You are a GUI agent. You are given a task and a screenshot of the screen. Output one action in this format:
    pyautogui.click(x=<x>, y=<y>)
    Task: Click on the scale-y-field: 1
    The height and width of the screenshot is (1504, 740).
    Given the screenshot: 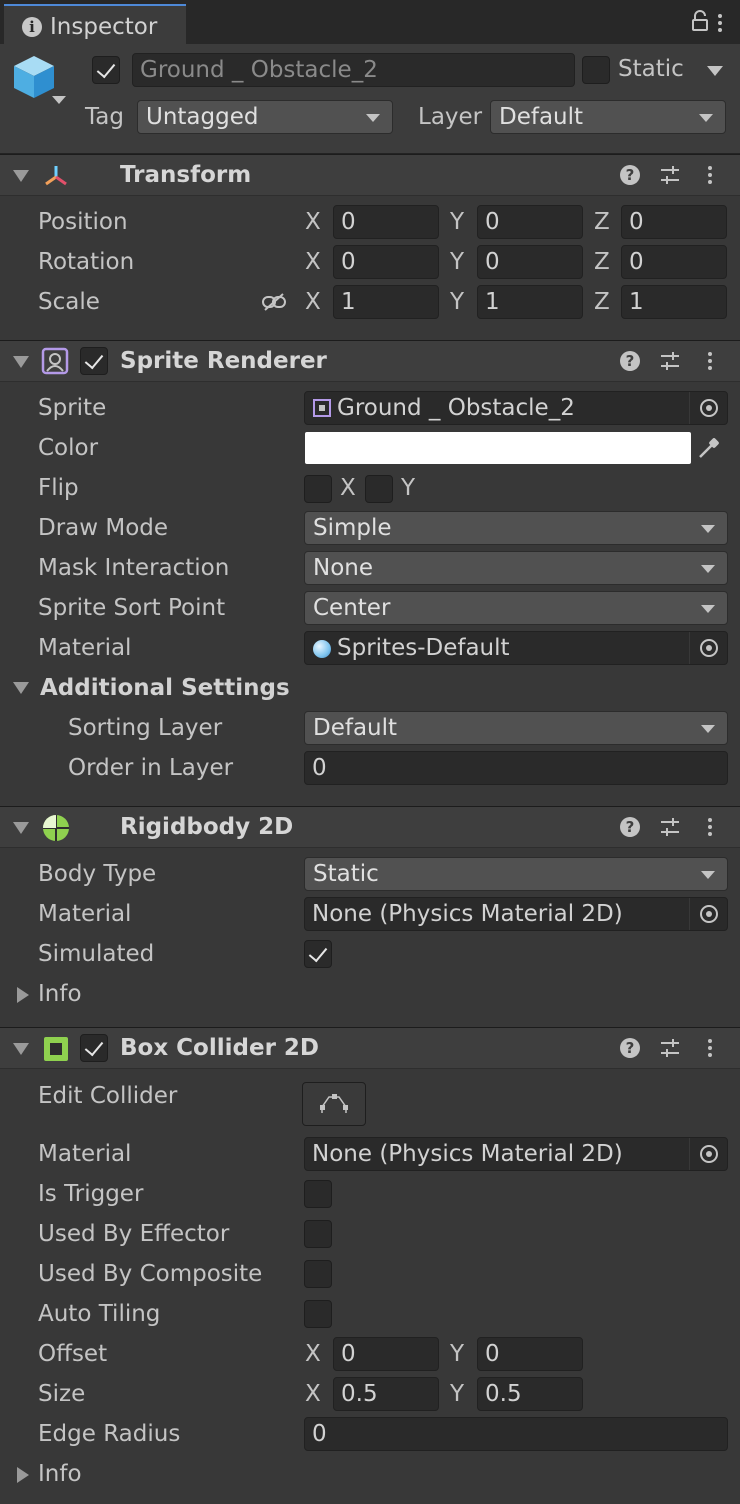 What is the action you would take?
    pyautogui.click(x=530, y=302)
    